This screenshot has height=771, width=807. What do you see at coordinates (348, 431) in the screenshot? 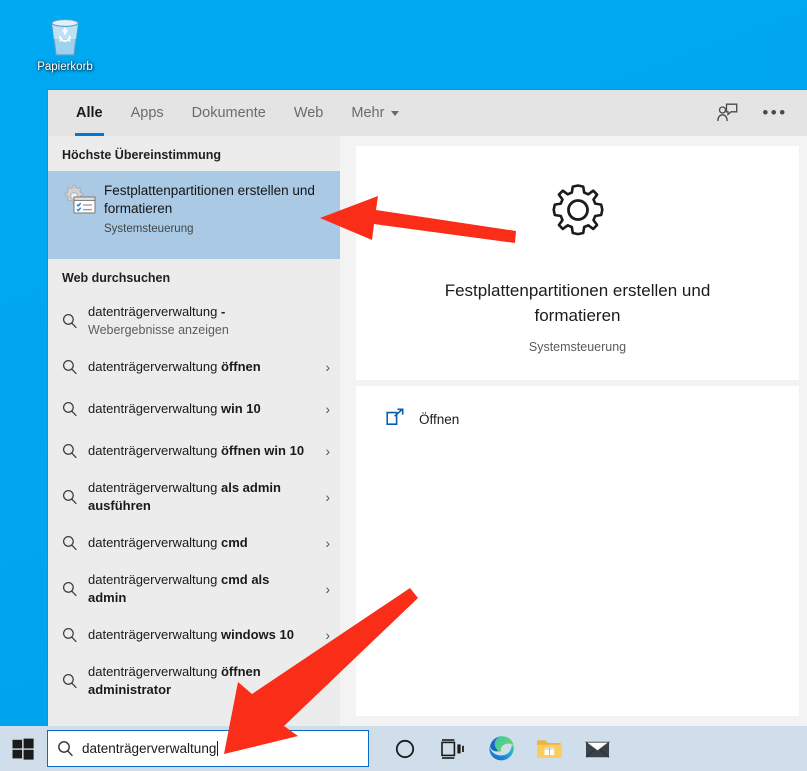
I see `column-gap` at bounding box center [348, 431].